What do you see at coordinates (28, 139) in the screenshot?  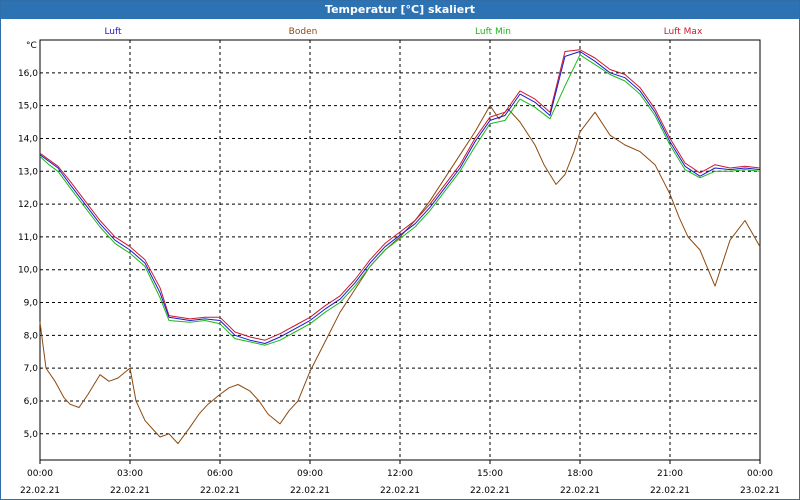 I see `y-tick-label: 14,0` at bounding box center [28, 139].